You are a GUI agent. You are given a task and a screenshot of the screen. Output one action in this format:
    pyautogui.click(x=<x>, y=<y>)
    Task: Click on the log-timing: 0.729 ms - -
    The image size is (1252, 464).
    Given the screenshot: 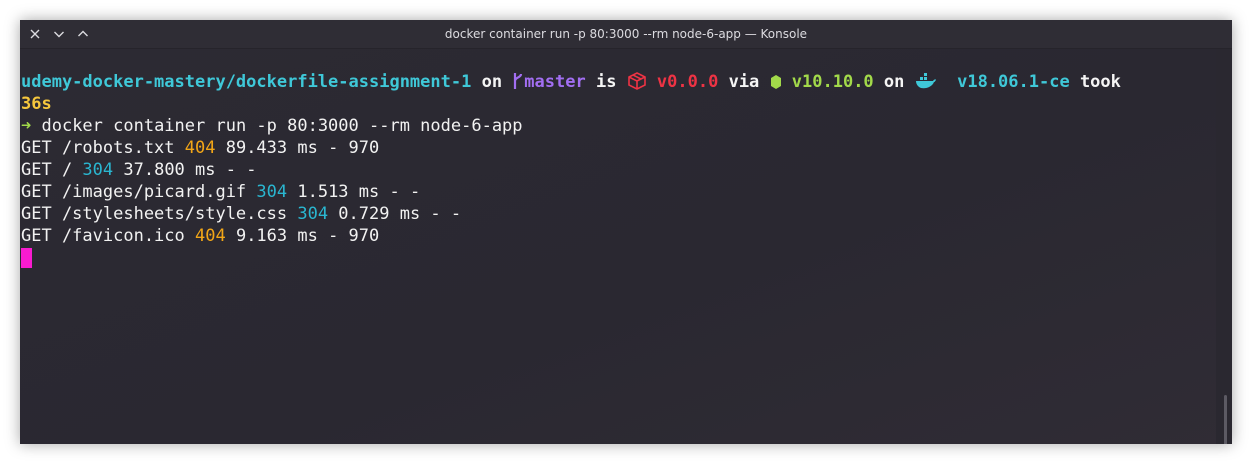 What is the action you would take?
    pyautogui.click(x=395, y=214)
    